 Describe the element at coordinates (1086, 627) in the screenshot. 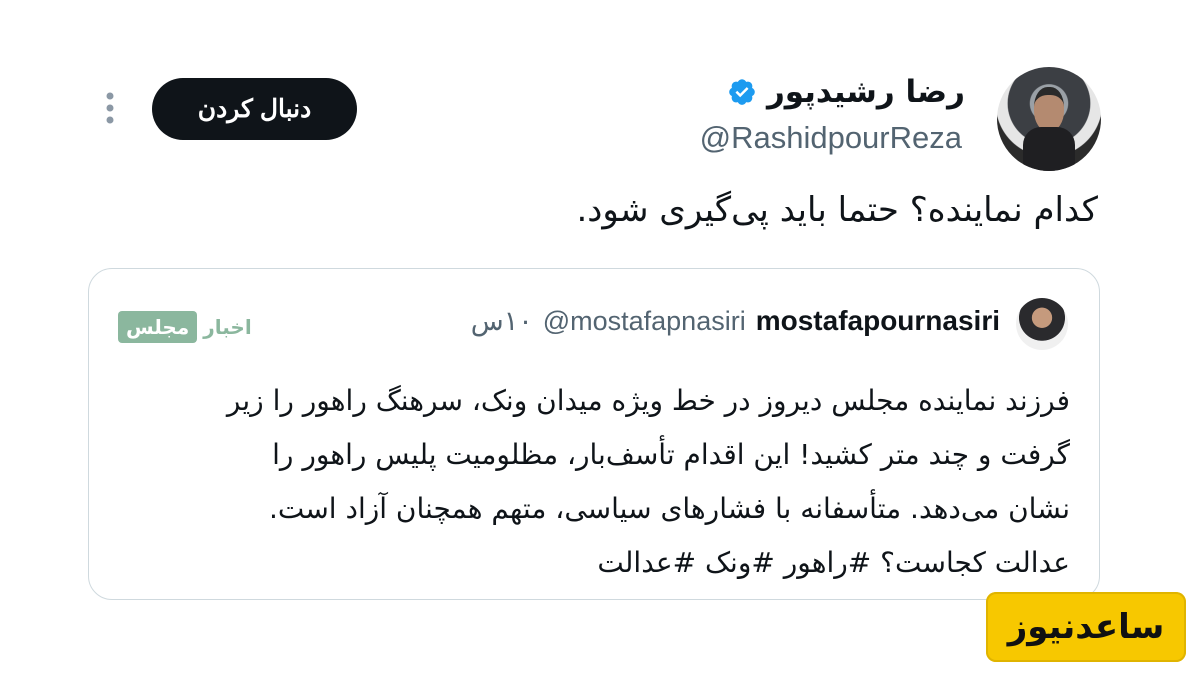

I see `saednews-logo: ساعدنیوز` at that location.